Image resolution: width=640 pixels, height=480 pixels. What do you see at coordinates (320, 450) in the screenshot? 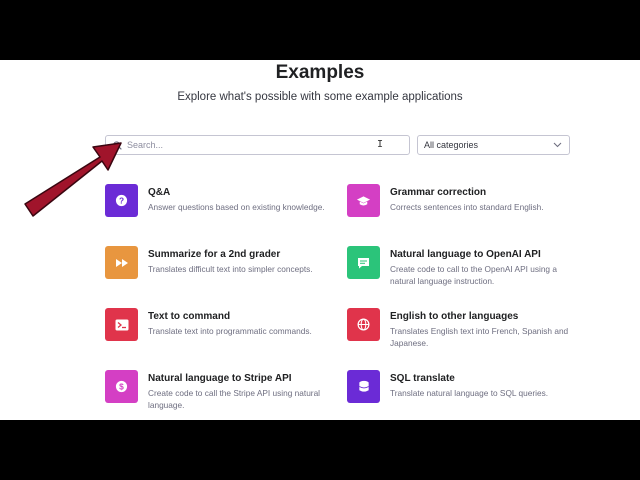
I see `letterbox-bottom` at bounding box center [320, 450].